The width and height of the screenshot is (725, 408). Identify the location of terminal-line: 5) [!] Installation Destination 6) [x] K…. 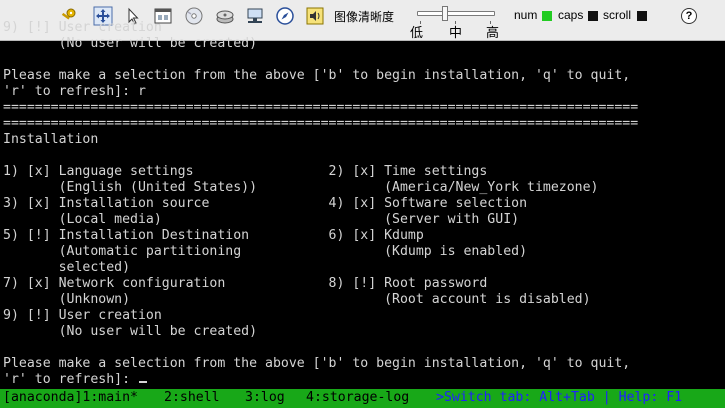
(213, 235).